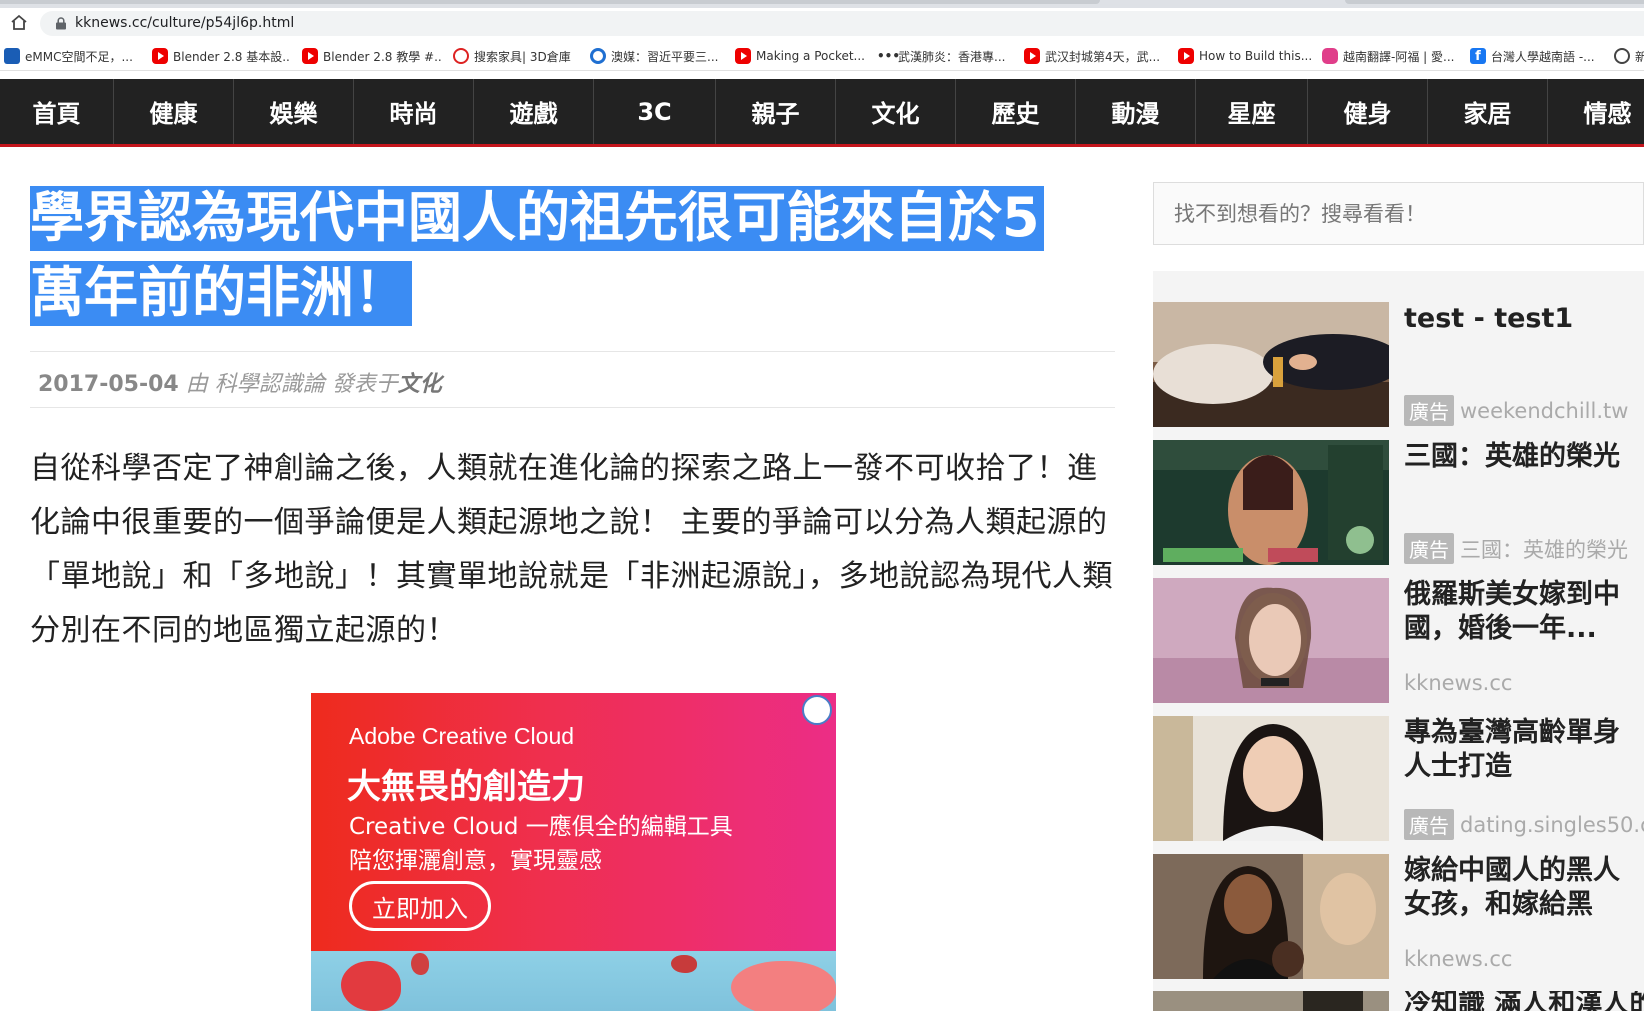 This screenshot has height=1011, width=1644. What do you see at coordinates (534, 111) in the screenshot?
I see `nav-item-games: 遊戲` at bounding box center [534, 111].